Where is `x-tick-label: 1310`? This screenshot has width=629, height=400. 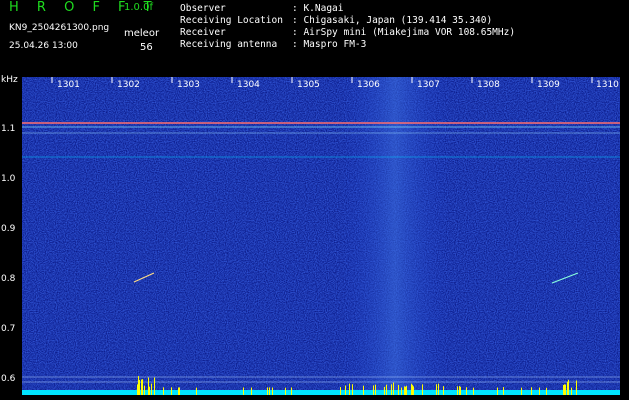
x-tick-label: 1310 is located at coordinates (607, 85).